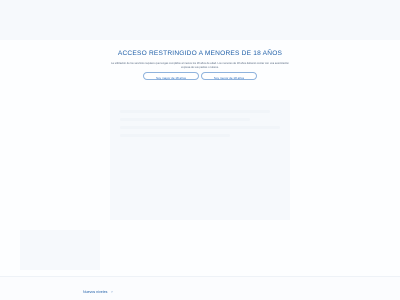 Image resolution: width=400 pixels, height=300 pixels. What do you see at coordinates (200, 53) in the screenshot?
I see `age-gate-title: ACCESO RESTRINGIDO A MENORES DE 18 AÑOS` at bounding box center [200, 53].